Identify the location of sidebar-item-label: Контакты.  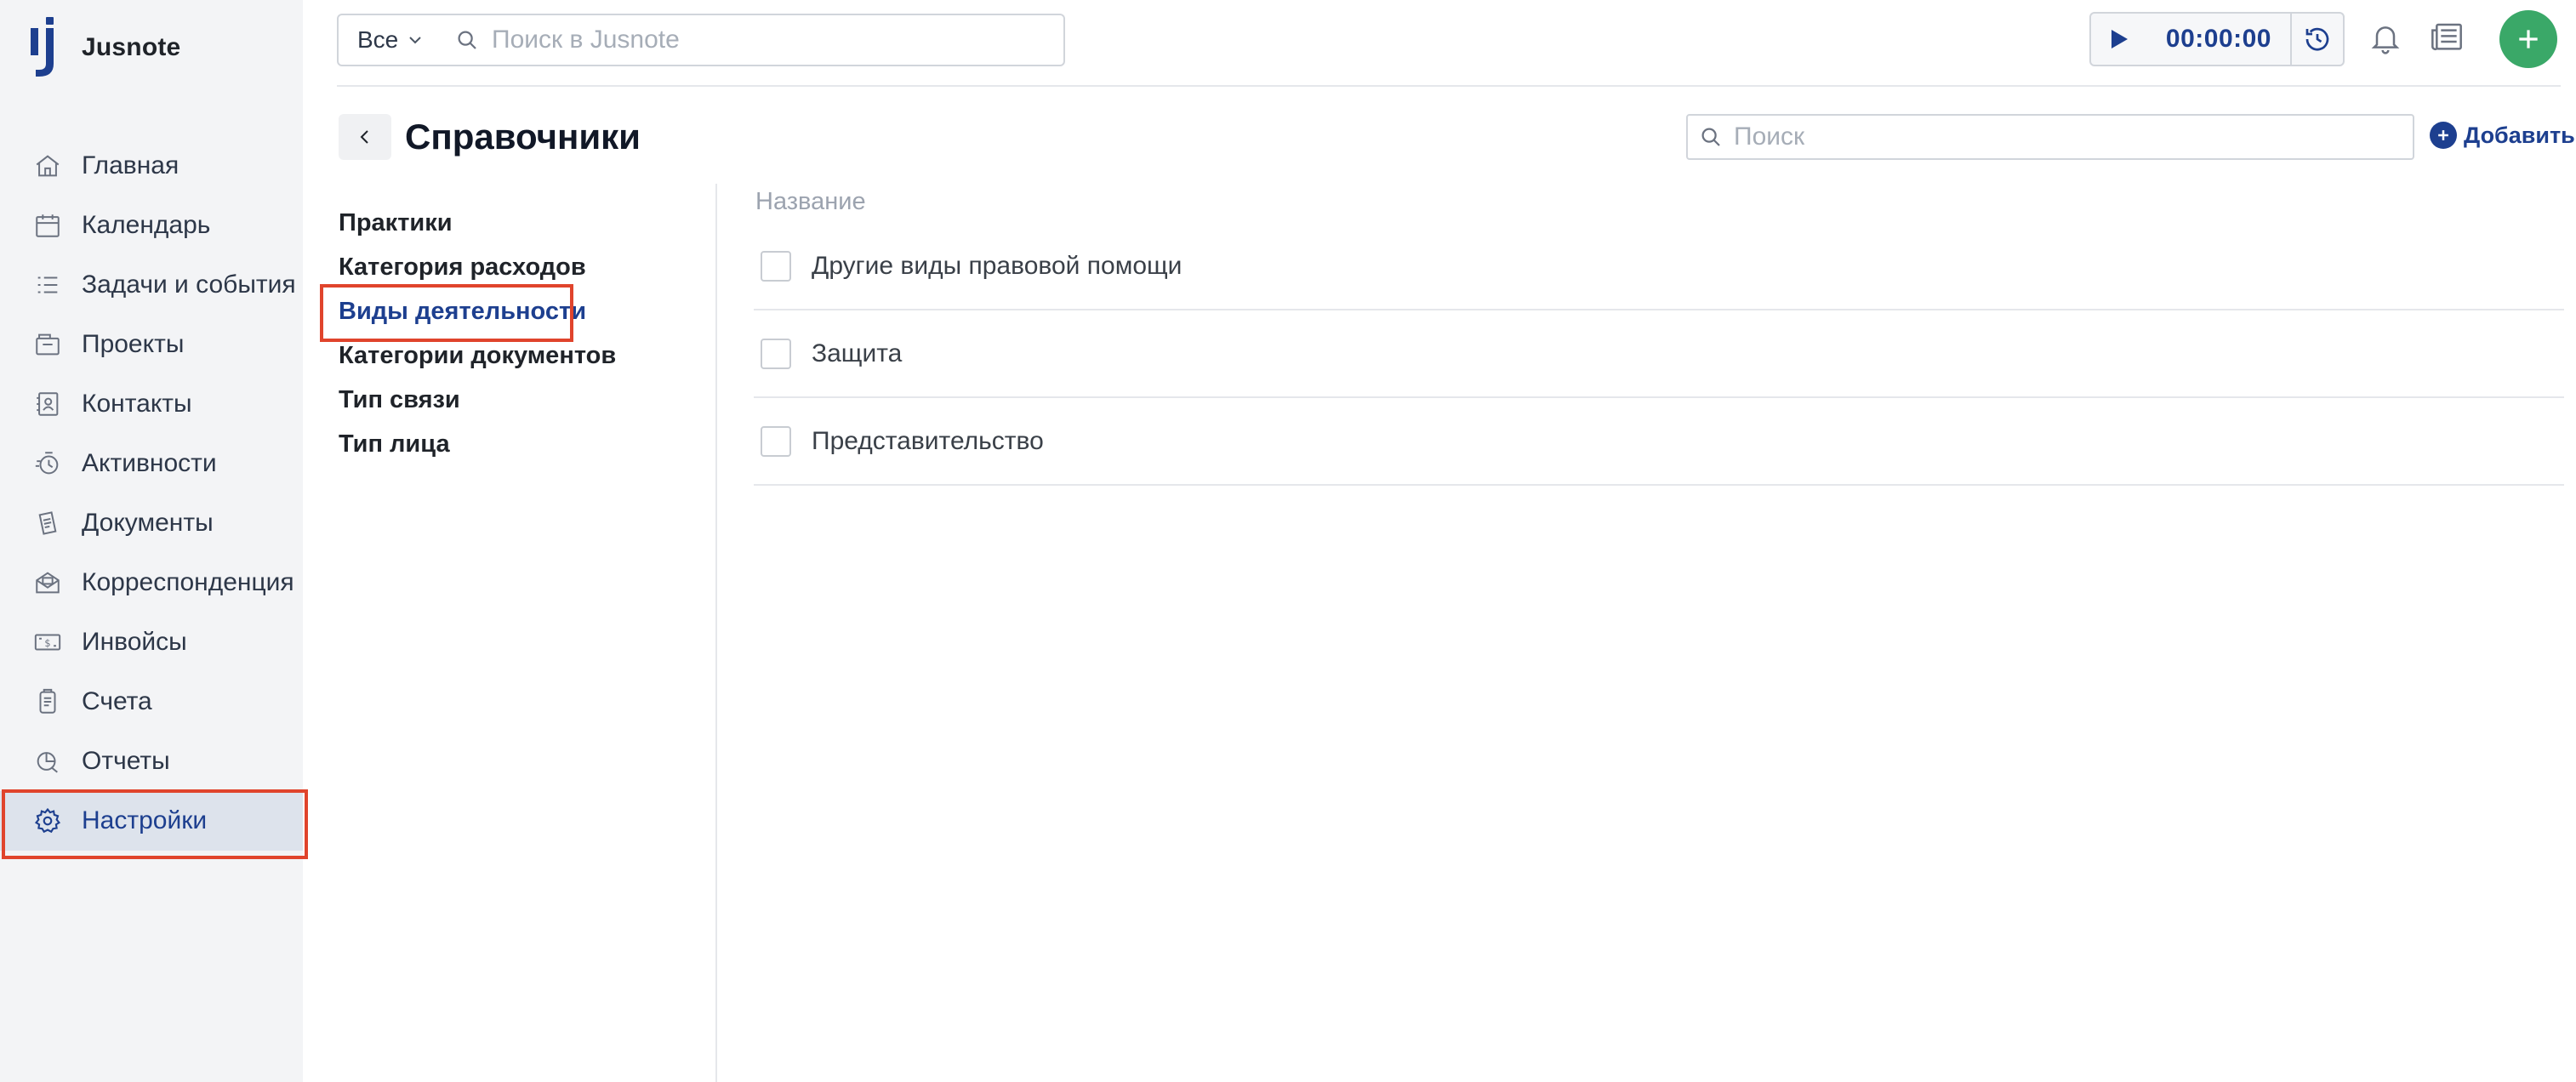
(137, 404).